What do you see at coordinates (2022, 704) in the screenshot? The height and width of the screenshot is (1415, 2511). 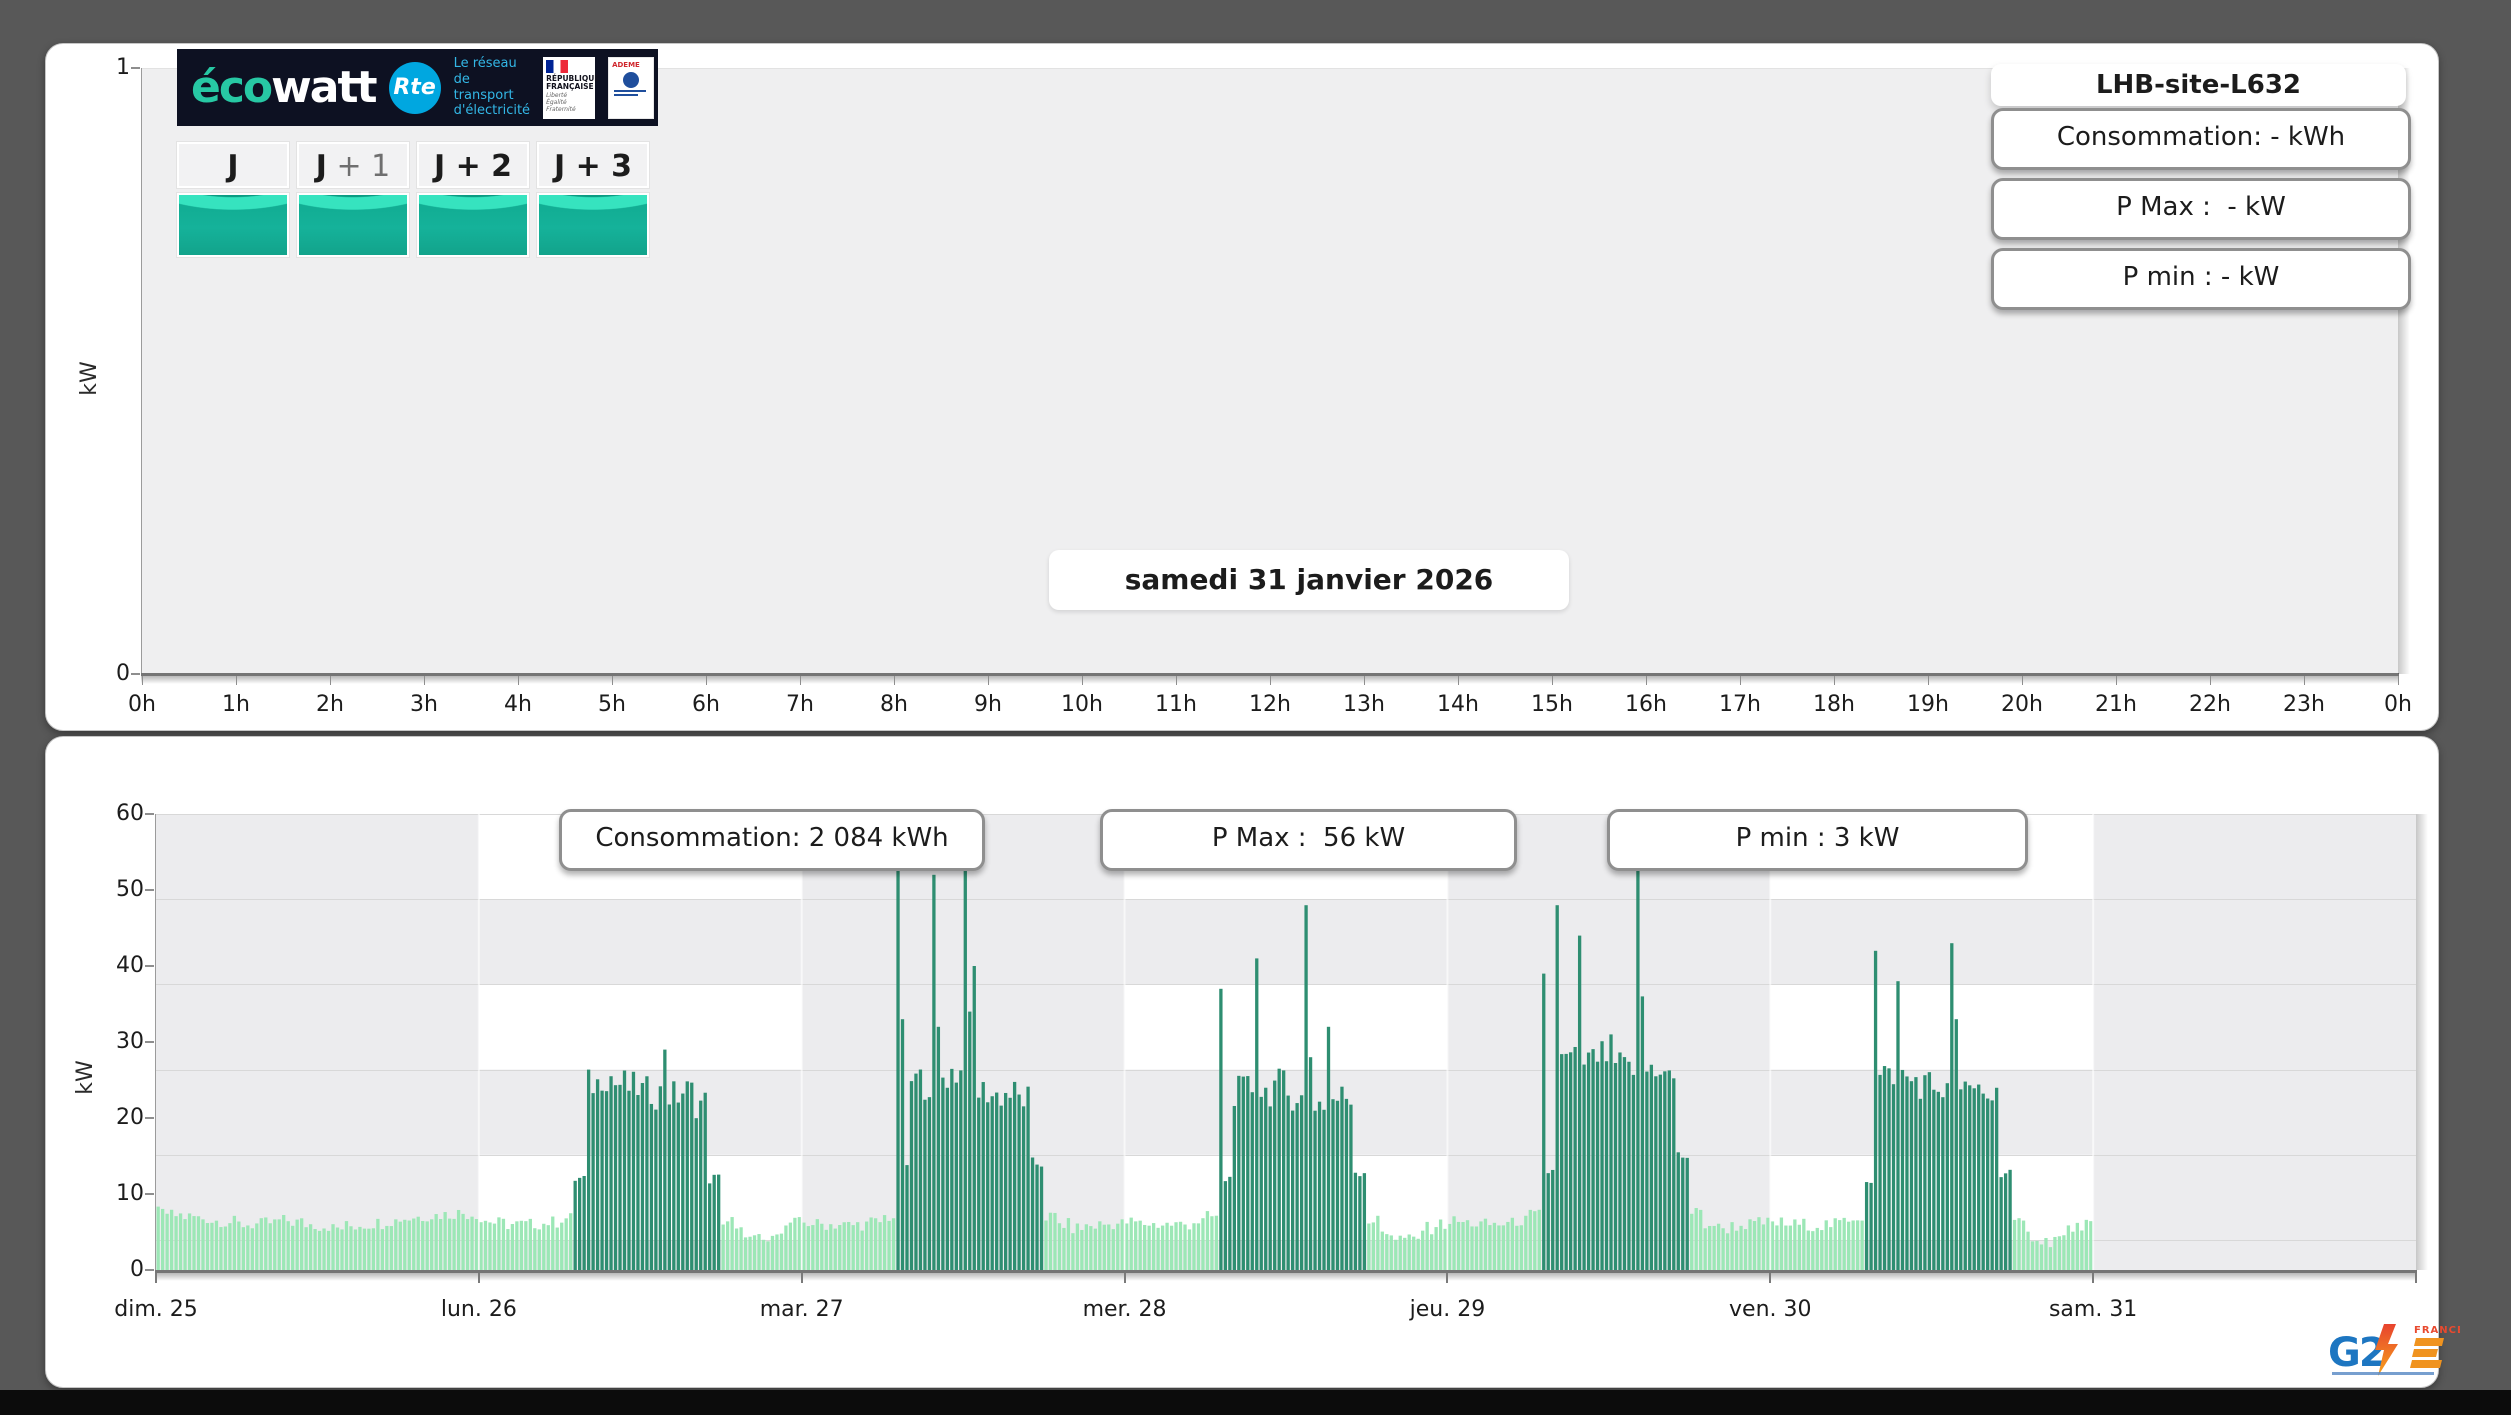 I see `top-hour-tick-label: 20h` at bounding box center [2022, 704].